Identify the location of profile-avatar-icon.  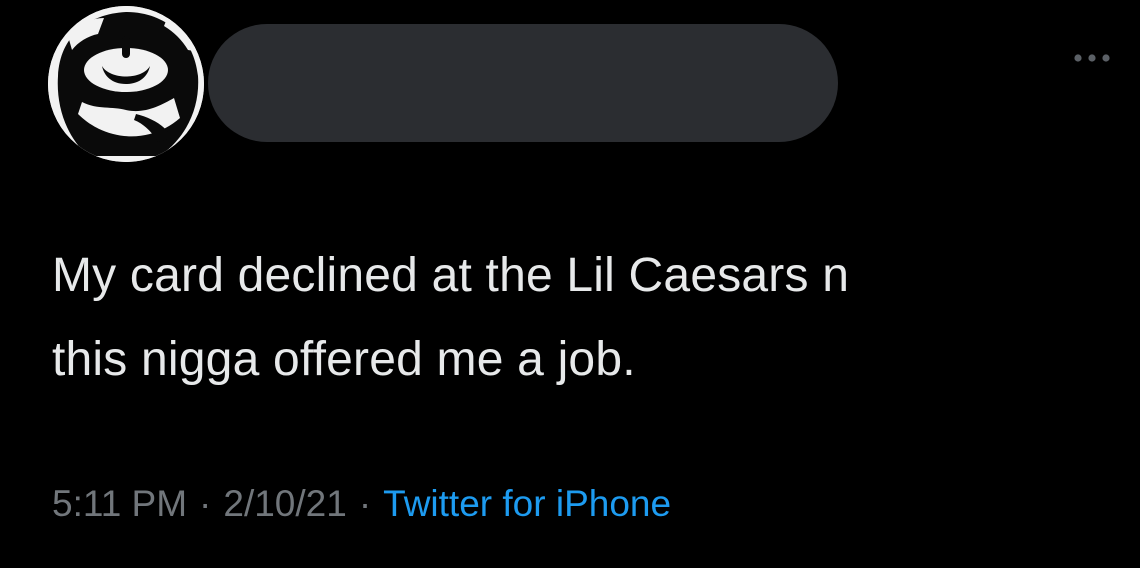
(126, 84).